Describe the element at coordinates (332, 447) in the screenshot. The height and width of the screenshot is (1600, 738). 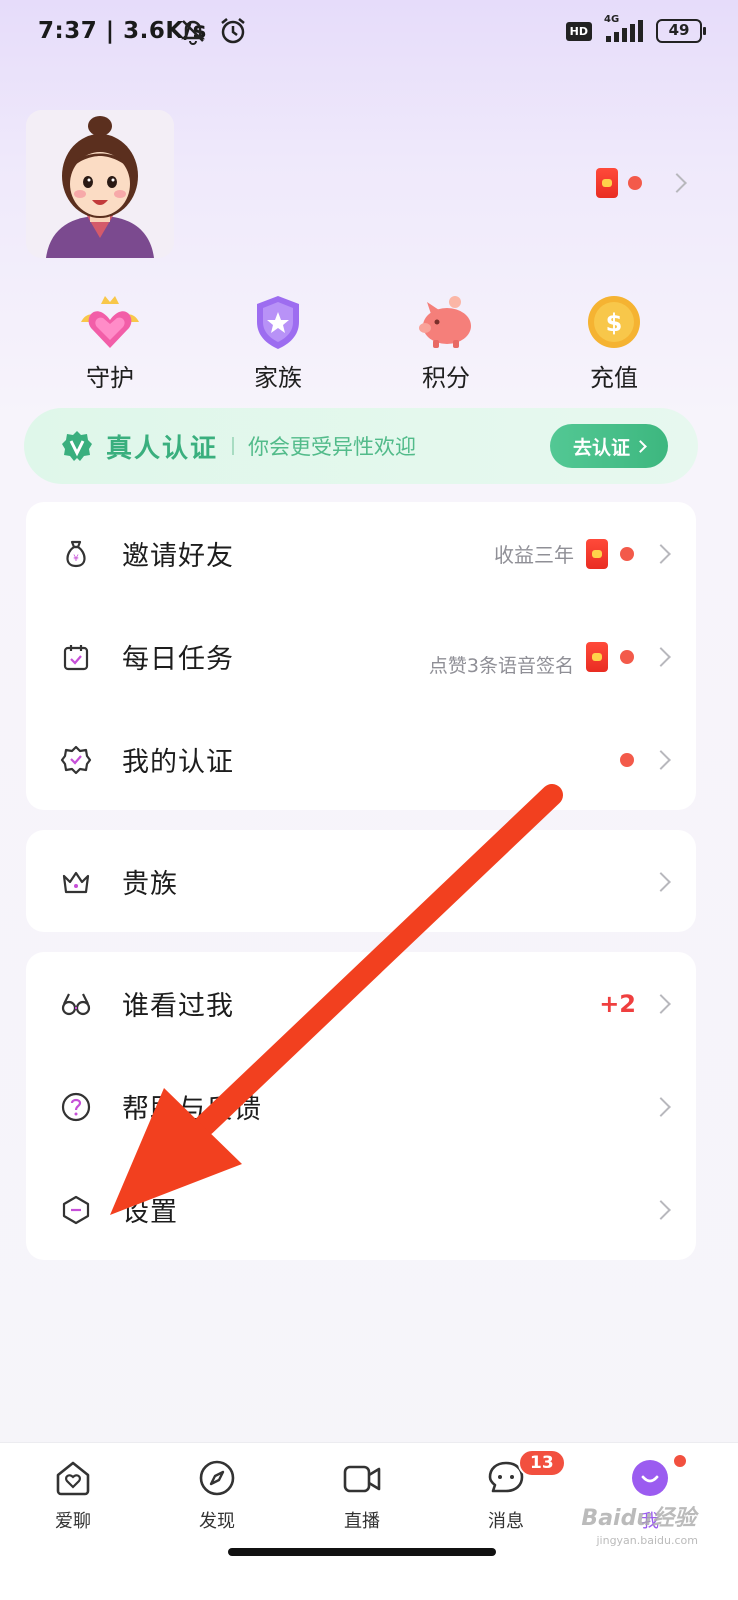
I see `verify-subtitle: 你会更受异性欢迎` at that location.